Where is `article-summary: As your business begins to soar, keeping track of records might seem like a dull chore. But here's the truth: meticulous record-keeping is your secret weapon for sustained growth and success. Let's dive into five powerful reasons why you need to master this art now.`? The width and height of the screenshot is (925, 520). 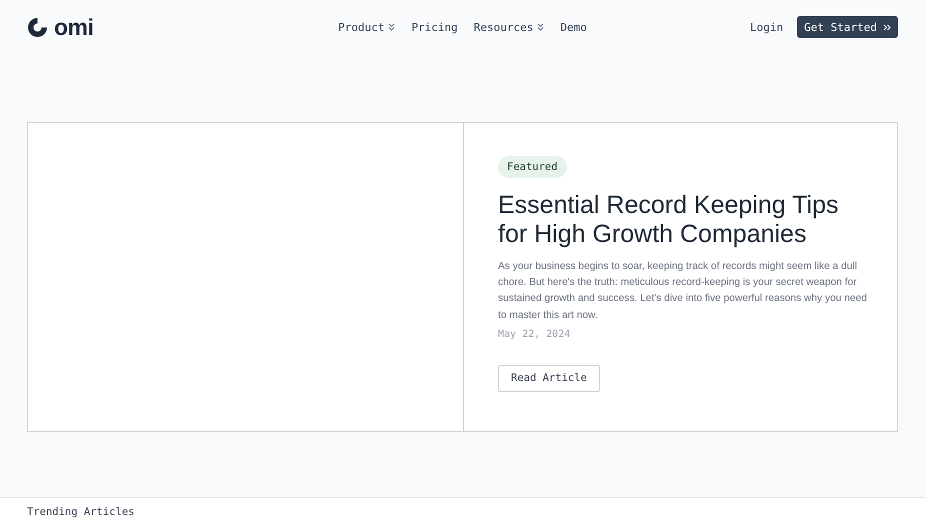 article-summary: As your business begins to soar, keeping track of records might seem like a dull chore. But here's the truth: meticulous record-keeping is your secret weapon for sustained growth and success. Let's dive into five powerful reasons why you need to master this art now. is located at coordinates (683, 291).